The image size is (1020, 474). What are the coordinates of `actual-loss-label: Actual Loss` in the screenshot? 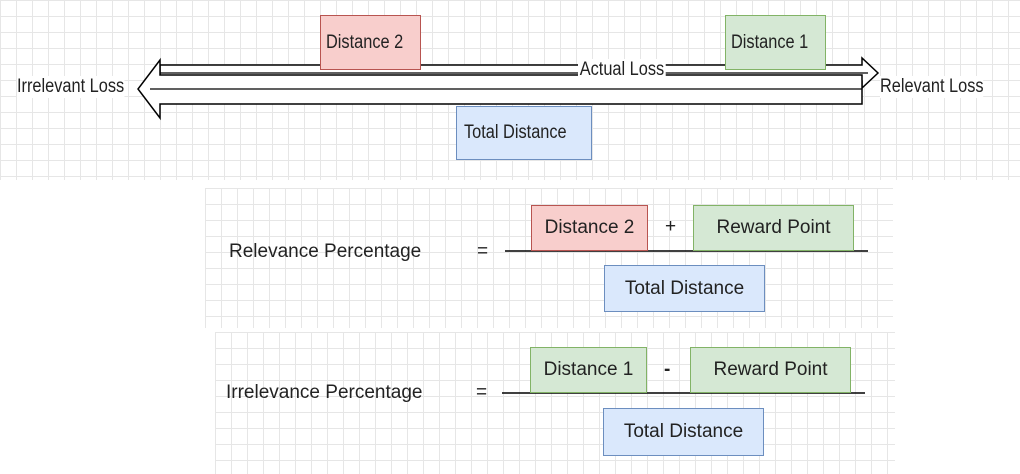 It's located at (622, 70).